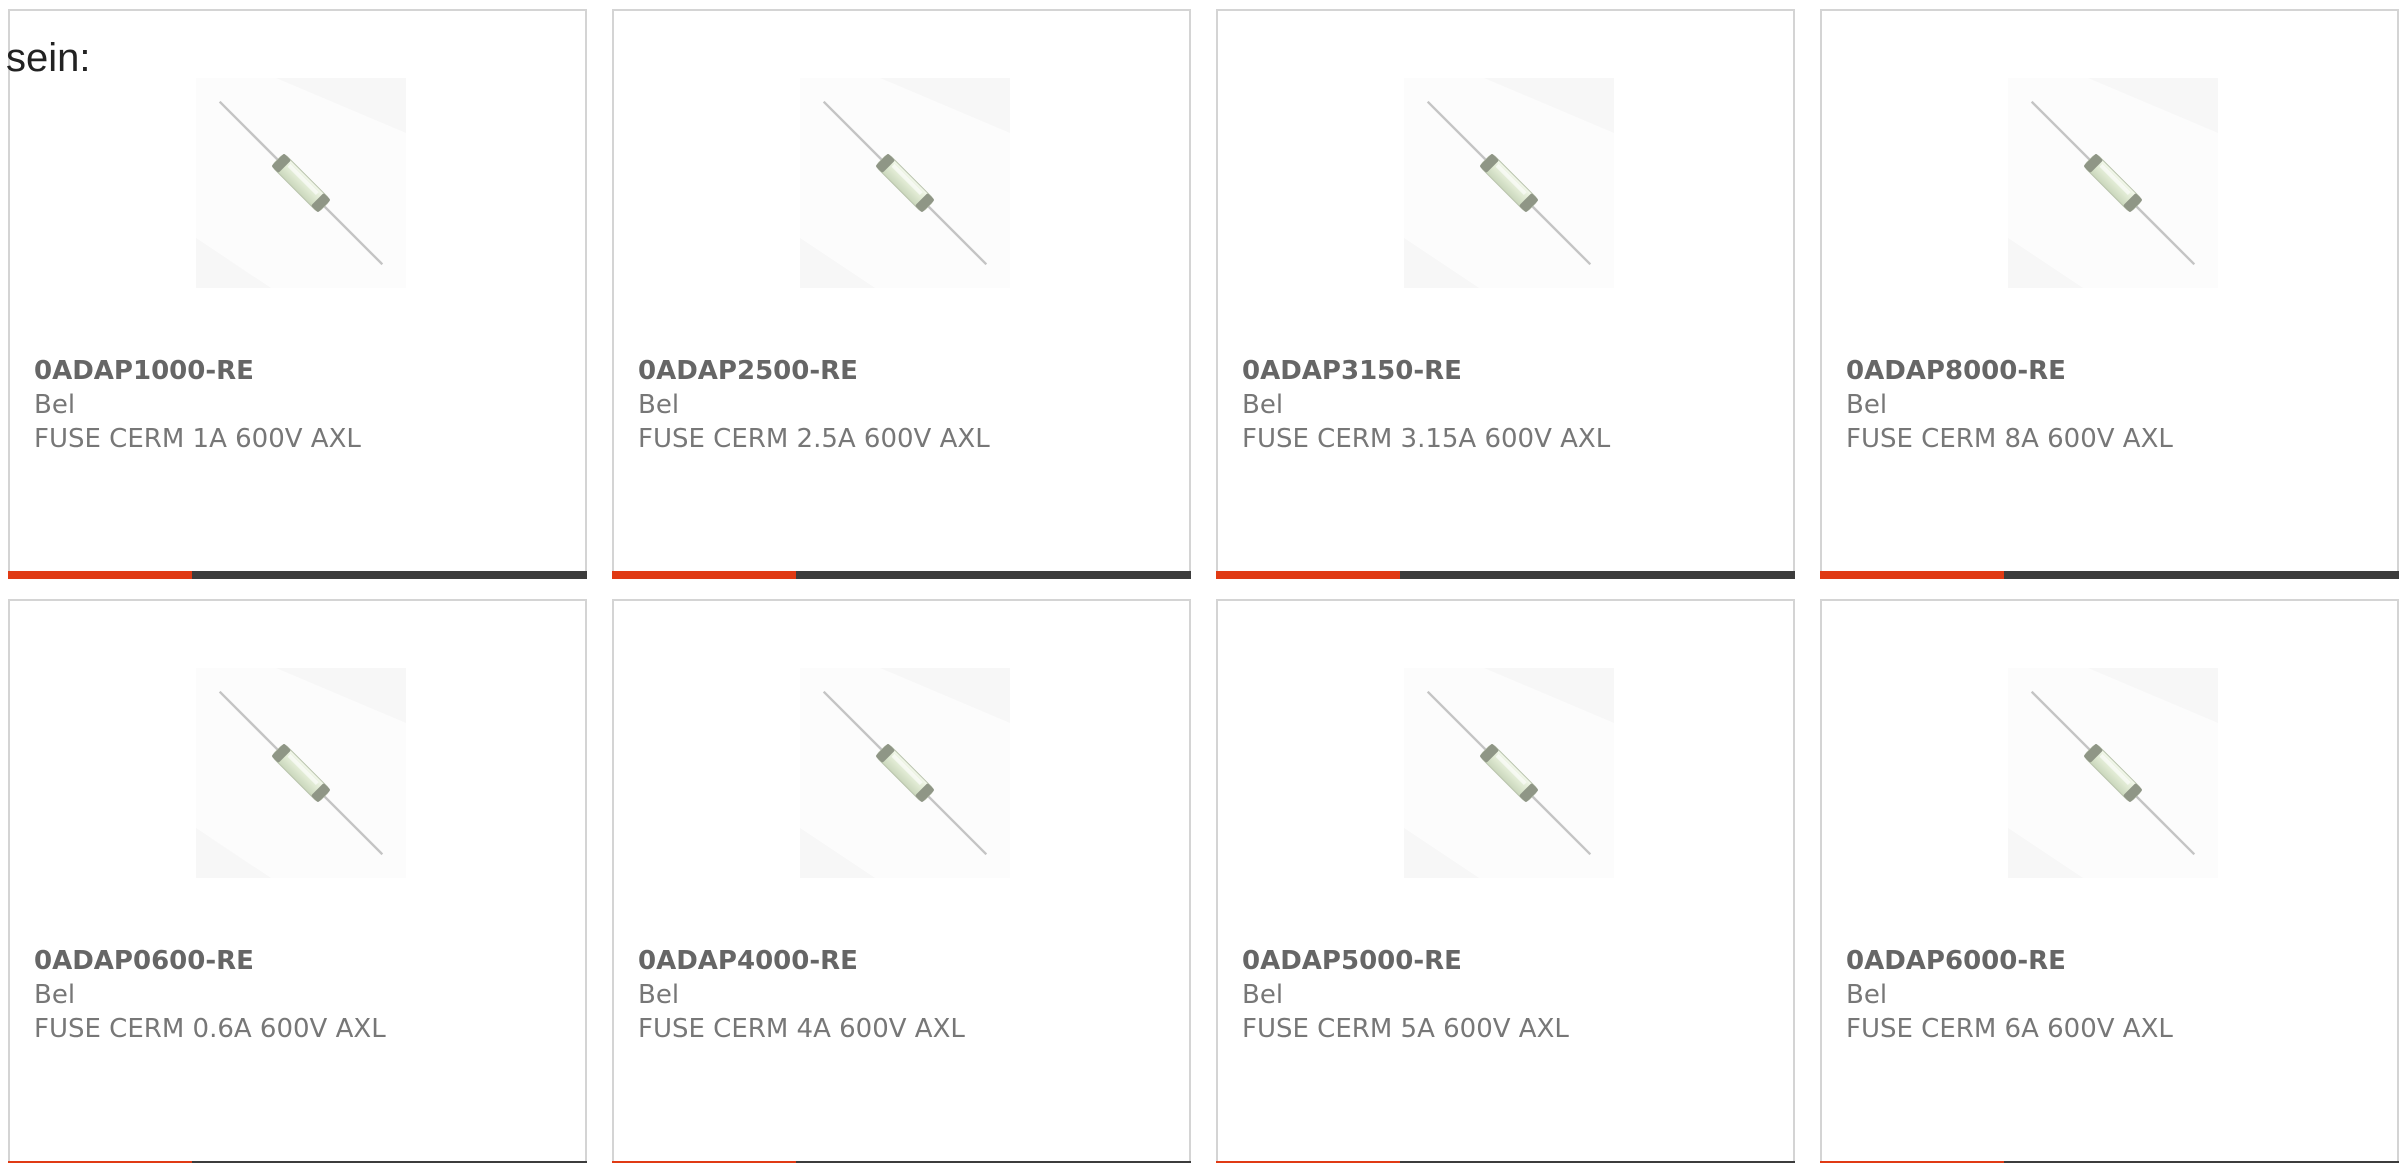 The width and height of the screenshot is (2400, 1163). Describe the element at coordinates (901, 294) in the screenshot. I see `product-card: 0ADAP2500-RE Bel FUSE CERM 2.5A 600V AXL` at that location.